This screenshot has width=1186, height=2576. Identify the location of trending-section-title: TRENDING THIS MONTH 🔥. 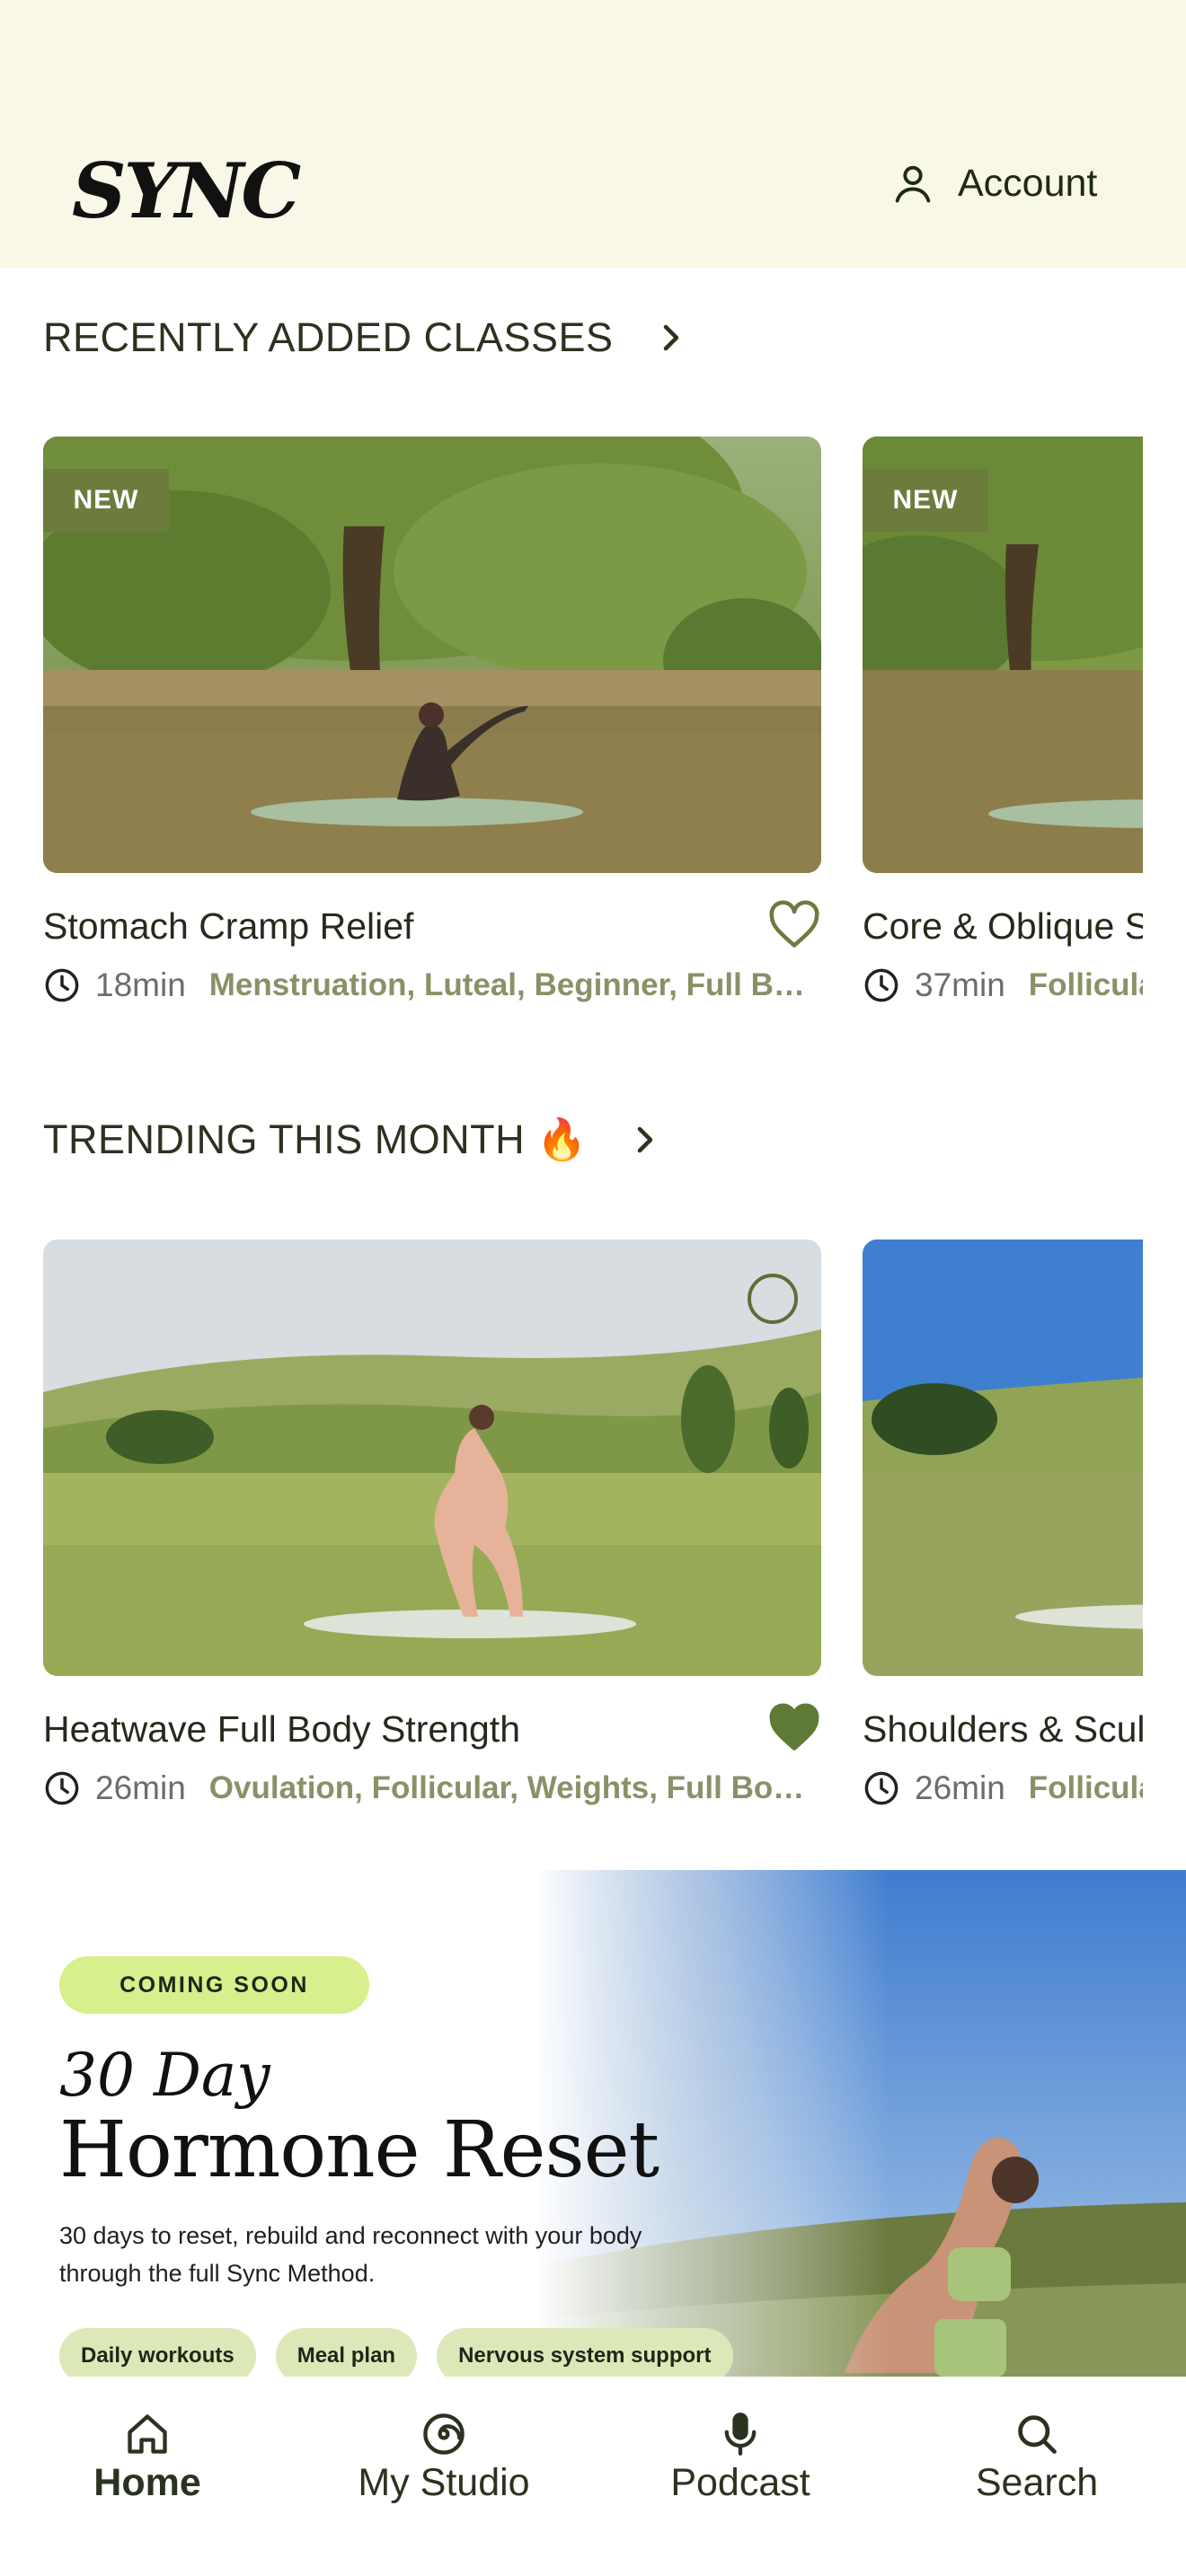
(315, 1139).